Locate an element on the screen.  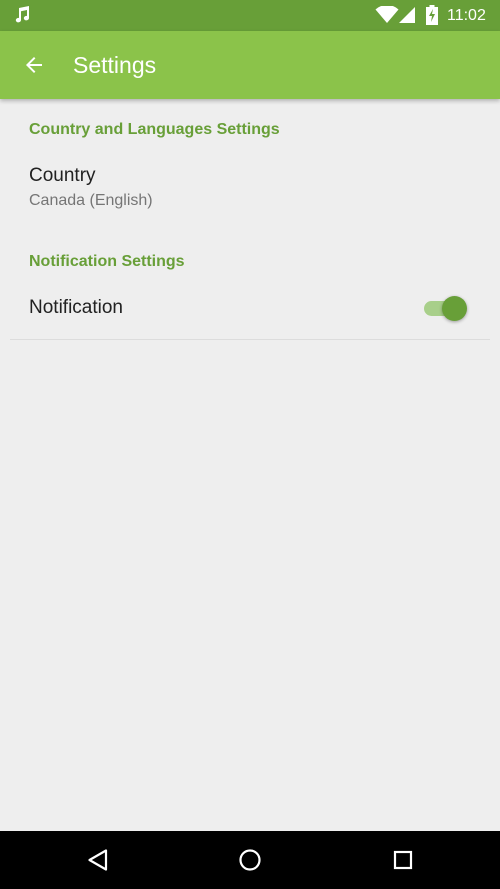
back-triangle-icon is located at coordinates (98, 860).